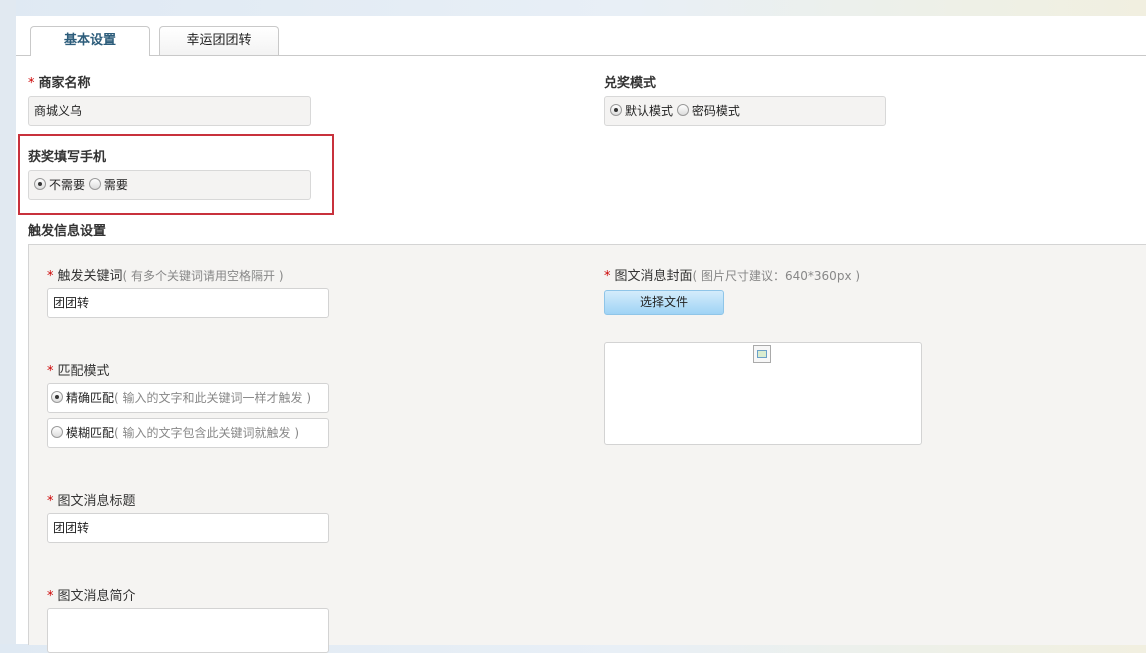 This screenshot has width=1146, height=653. Describe the element at coordinates (57, 432) in the screenshot. I see `radio-fuzzy-match` at that location.